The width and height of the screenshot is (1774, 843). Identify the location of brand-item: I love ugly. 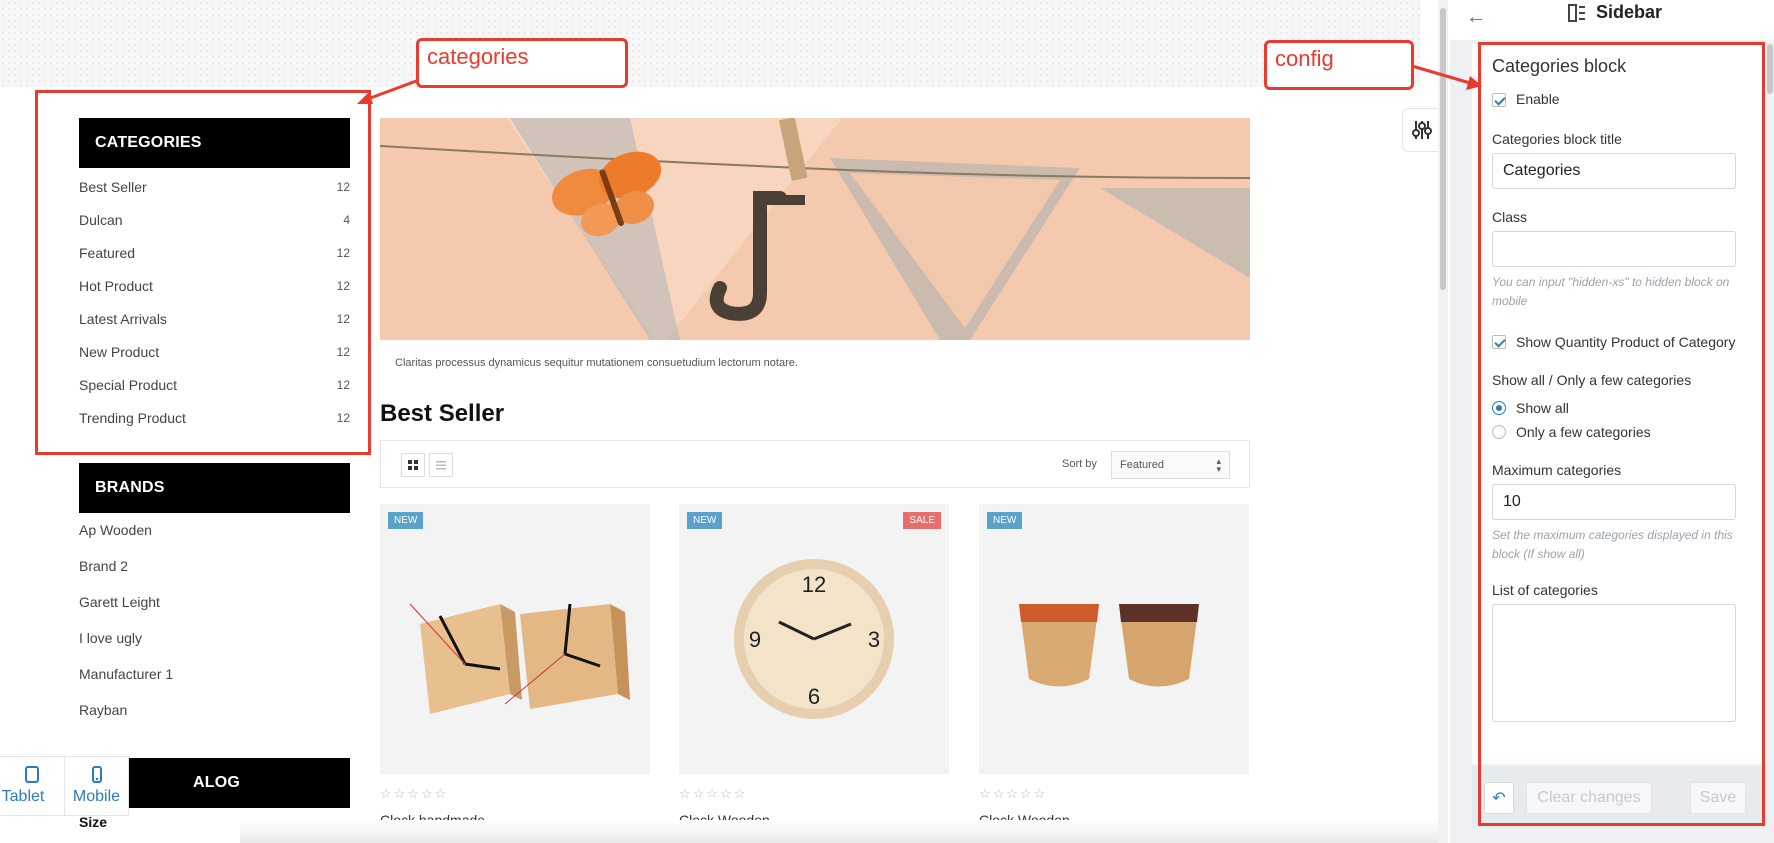
(214, 638).